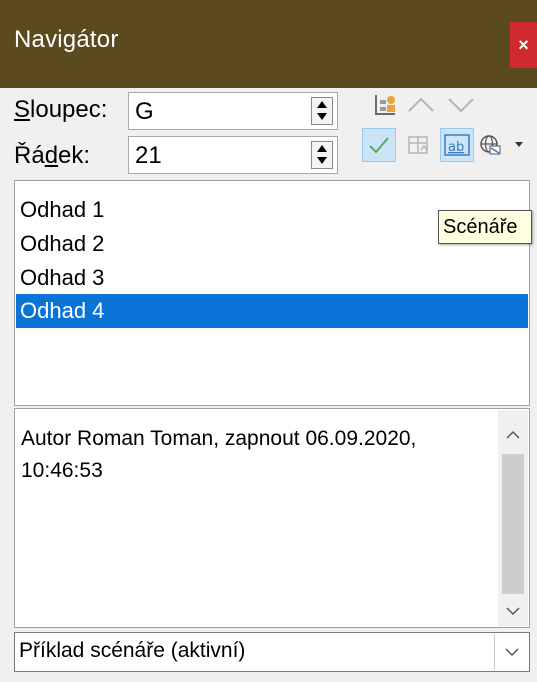 This screenshot has width=537, height=682. What do you see at coordinates (268, 44) in the screenshot?
I see `title-bar: Navigátor ×` at bounding box center [268, 44].